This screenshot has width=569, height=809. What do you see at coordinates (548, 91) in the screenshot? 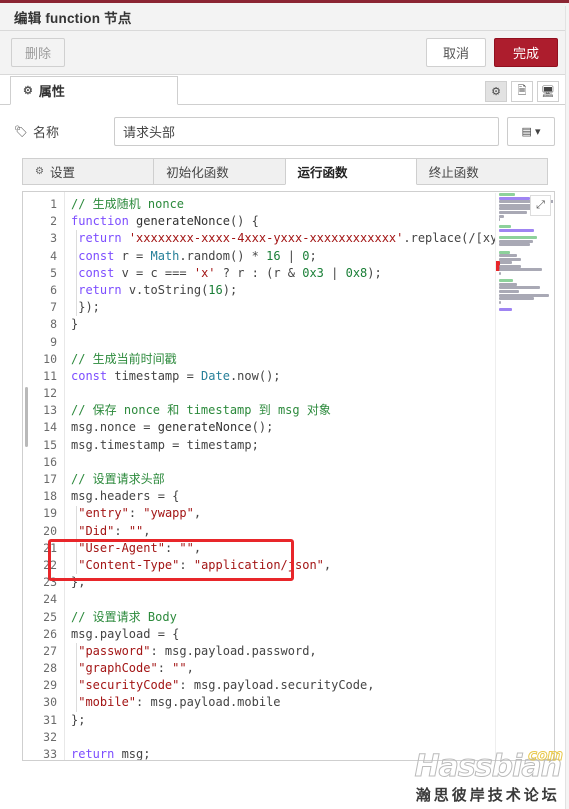
I see `layout-icon: 🖥` at bounding box center [548, 91].